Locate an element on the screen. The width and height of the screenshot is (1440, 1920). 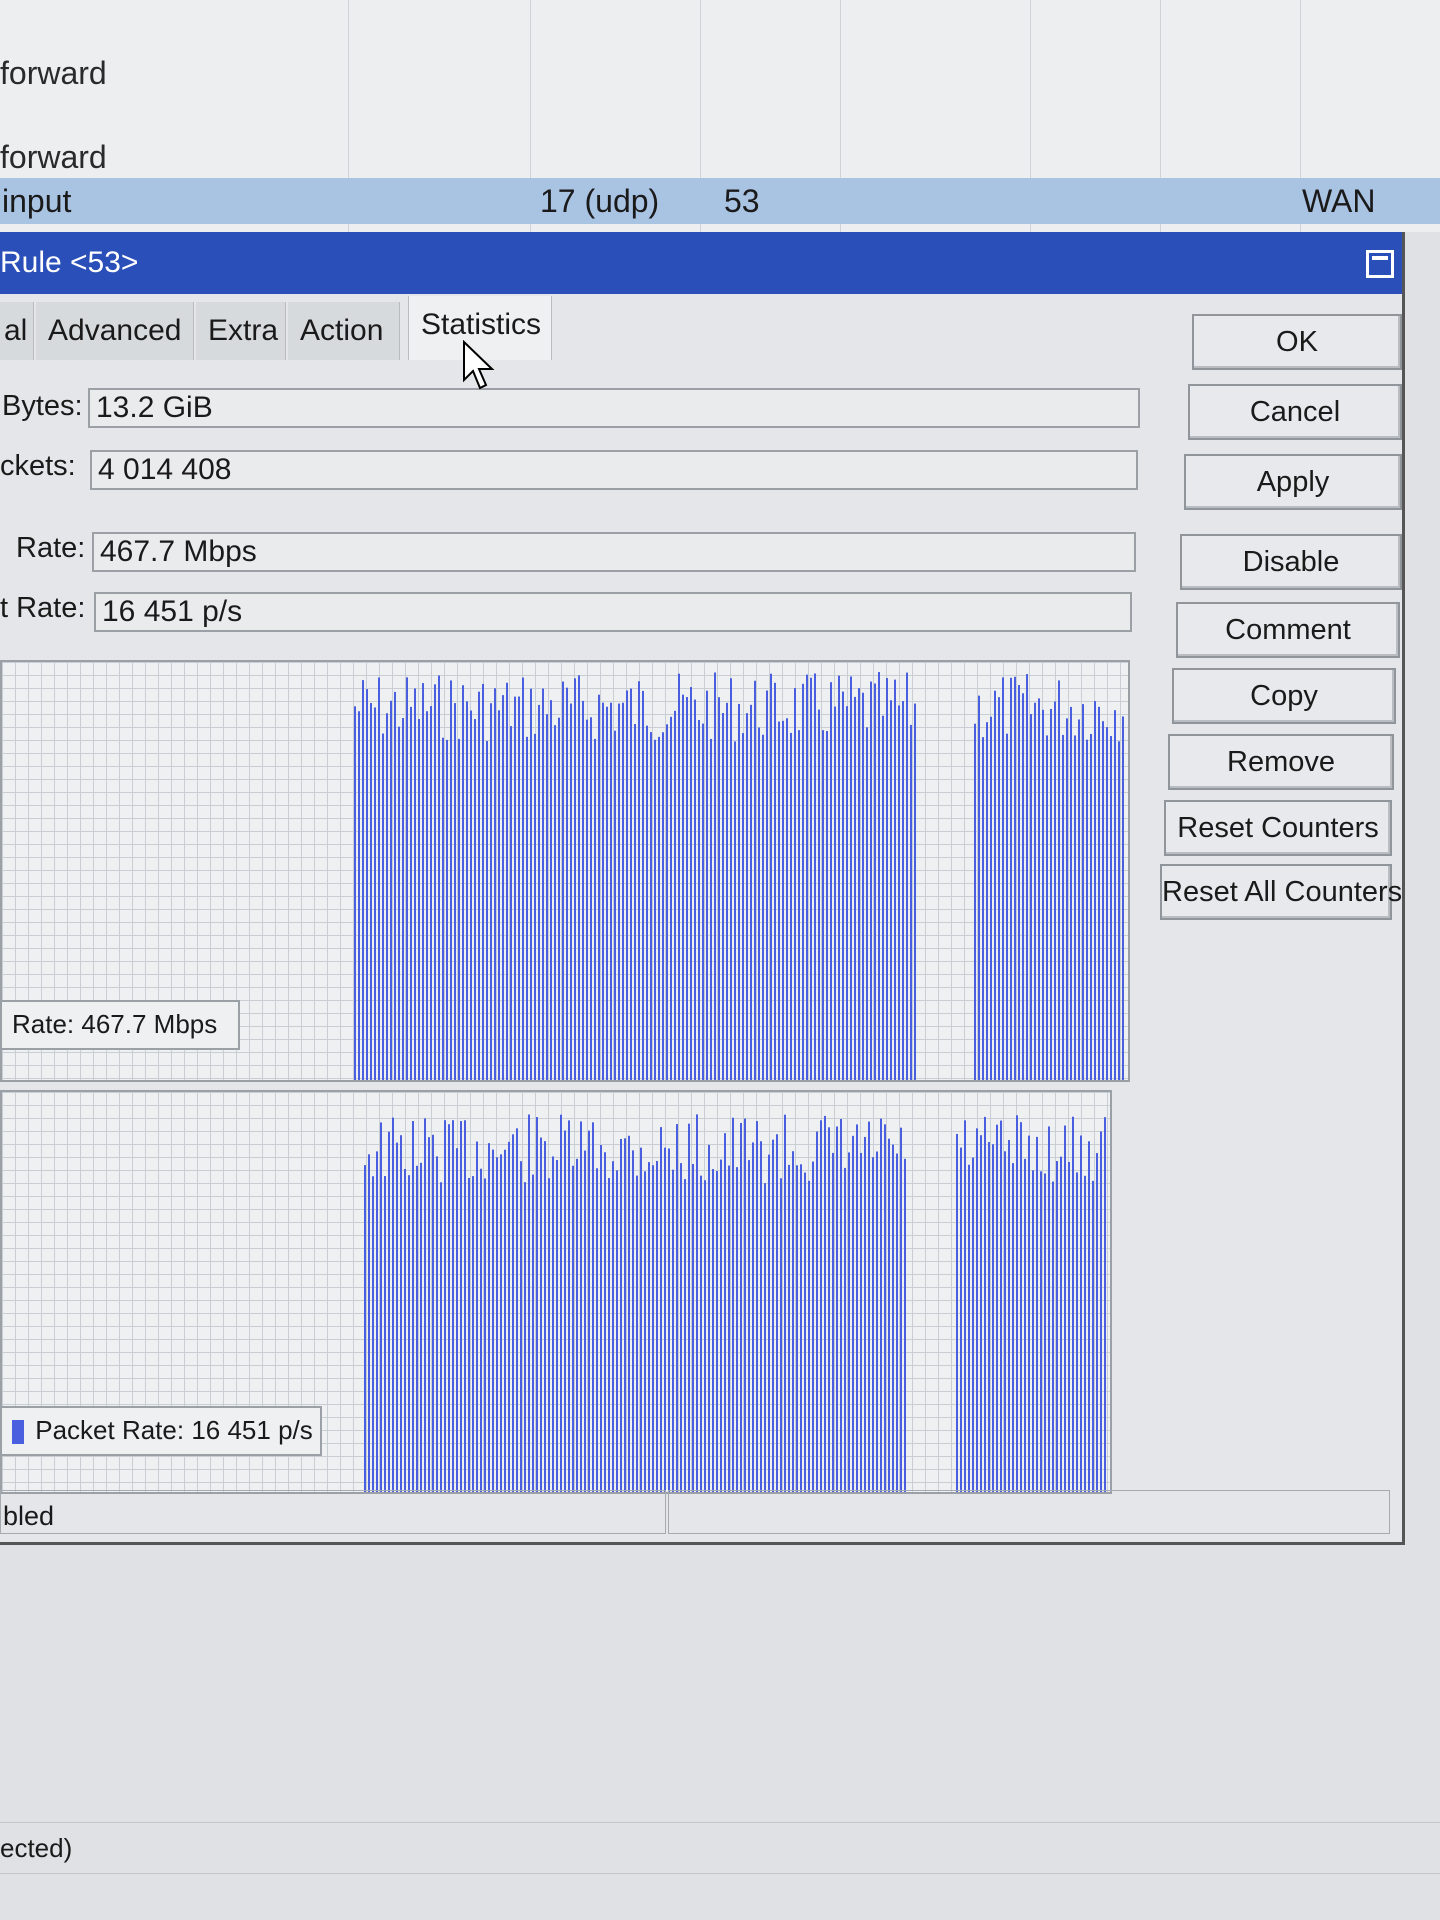
rule-protocol: 17 (udp) is located at coordinates (600, 201).